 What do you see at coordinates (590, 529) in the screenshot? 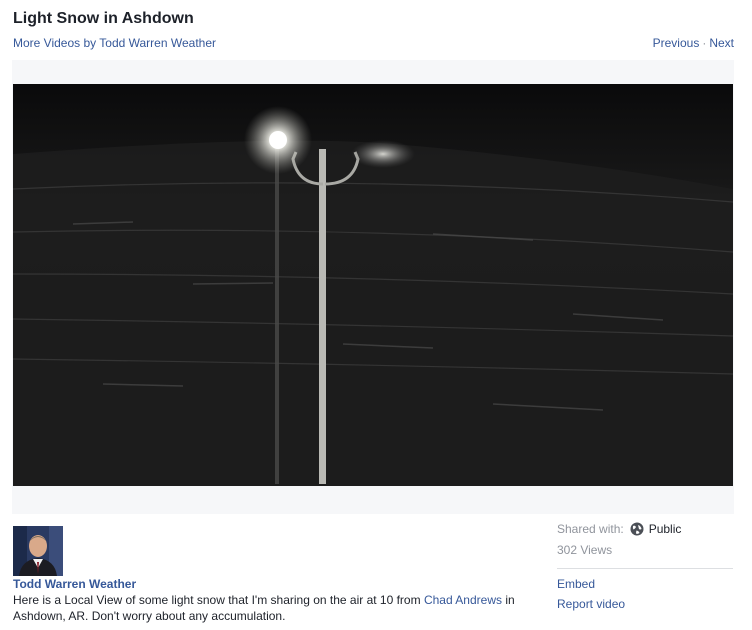
I see `shared-with-label: Shared with:` at bounding box center [590, 529].